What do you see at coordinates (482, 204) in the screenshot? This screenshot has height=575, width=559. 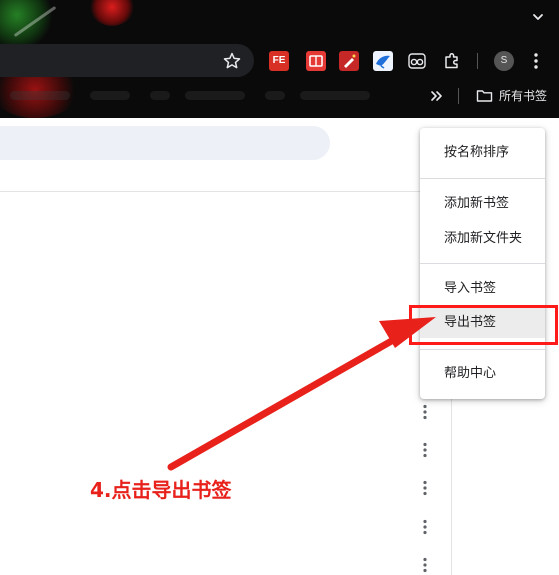 I see `menu-item-add-bookmark: 添加新书签` at bounding box center [482, 204].